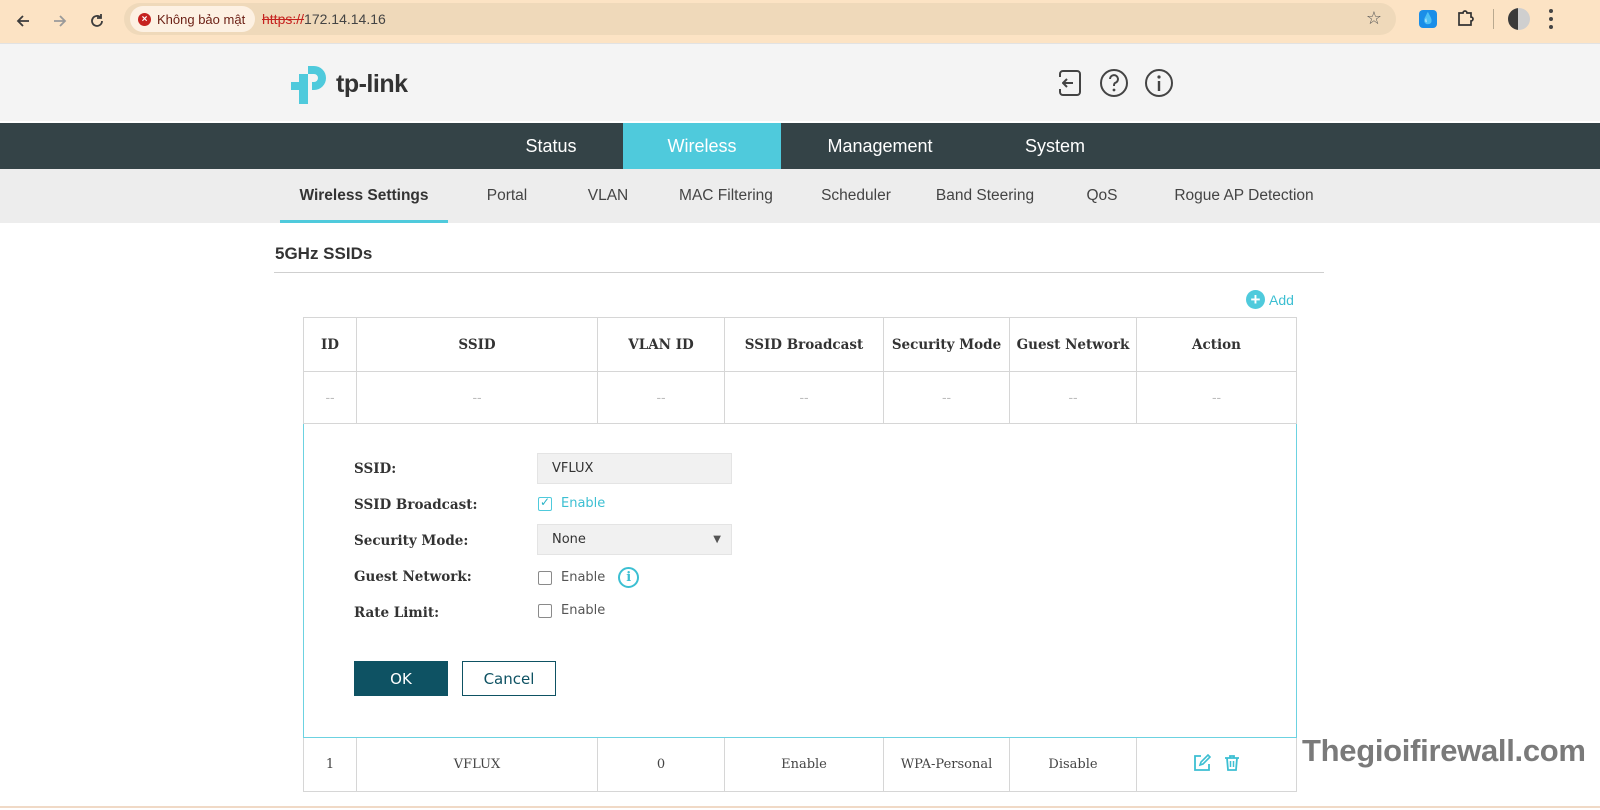 This screenshot has width=1600, height=810. I want to click on bottom-border, so click(800, 807).